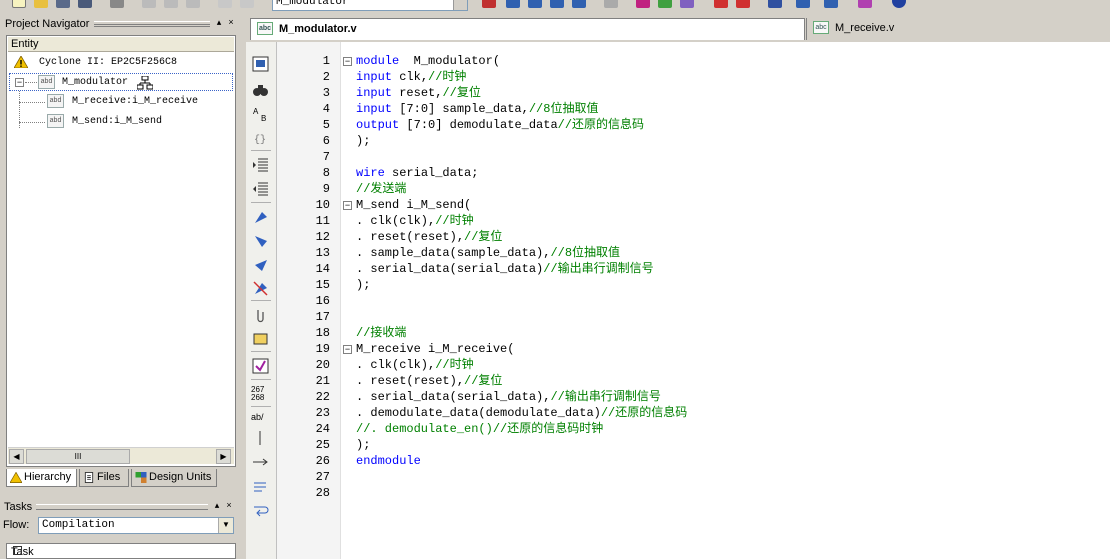 Image resolution: width=1110 pixels, height=559 pixels. I want to click on code-line: input clk,//时钟, so click(411, 77).